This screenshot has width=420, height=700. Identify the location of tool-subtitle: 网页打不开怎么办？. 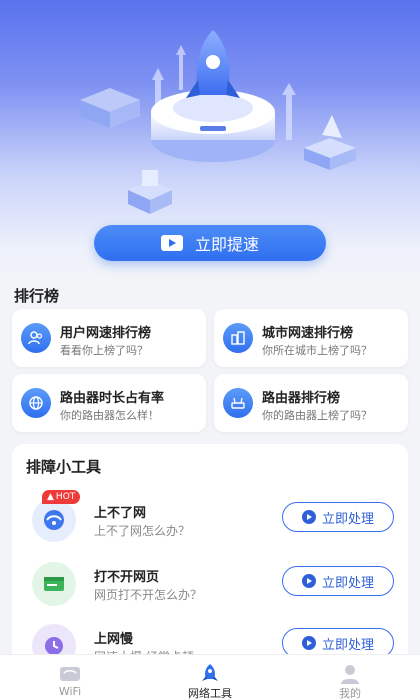
(148, 595).